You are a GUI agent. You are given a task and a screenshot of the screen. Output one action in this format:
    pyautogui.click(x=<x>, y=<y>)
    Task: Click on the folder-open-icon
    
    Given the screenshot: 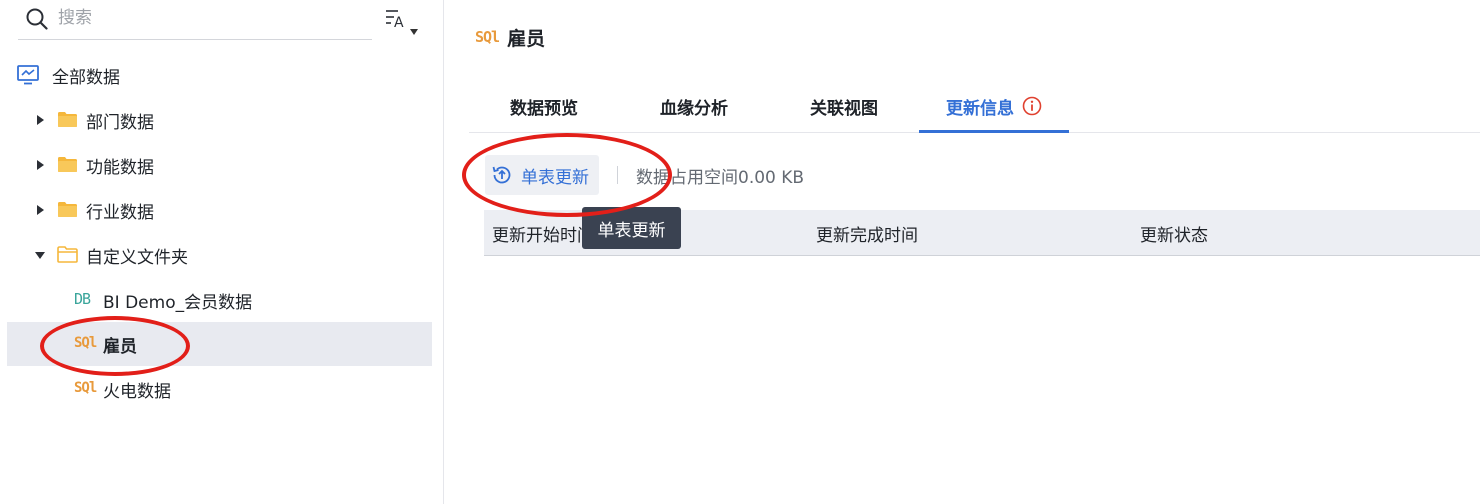 What is the action you would take?
    pyautogui.click(x=67, y=254)
    